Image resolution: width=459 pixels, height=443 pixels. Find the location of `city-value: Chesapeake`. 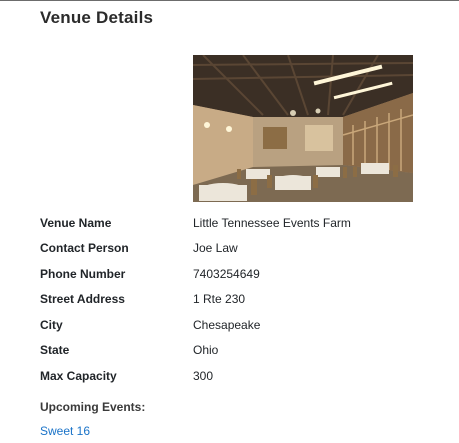

city-value: Chesapeake is located at coordinates (227, 324).